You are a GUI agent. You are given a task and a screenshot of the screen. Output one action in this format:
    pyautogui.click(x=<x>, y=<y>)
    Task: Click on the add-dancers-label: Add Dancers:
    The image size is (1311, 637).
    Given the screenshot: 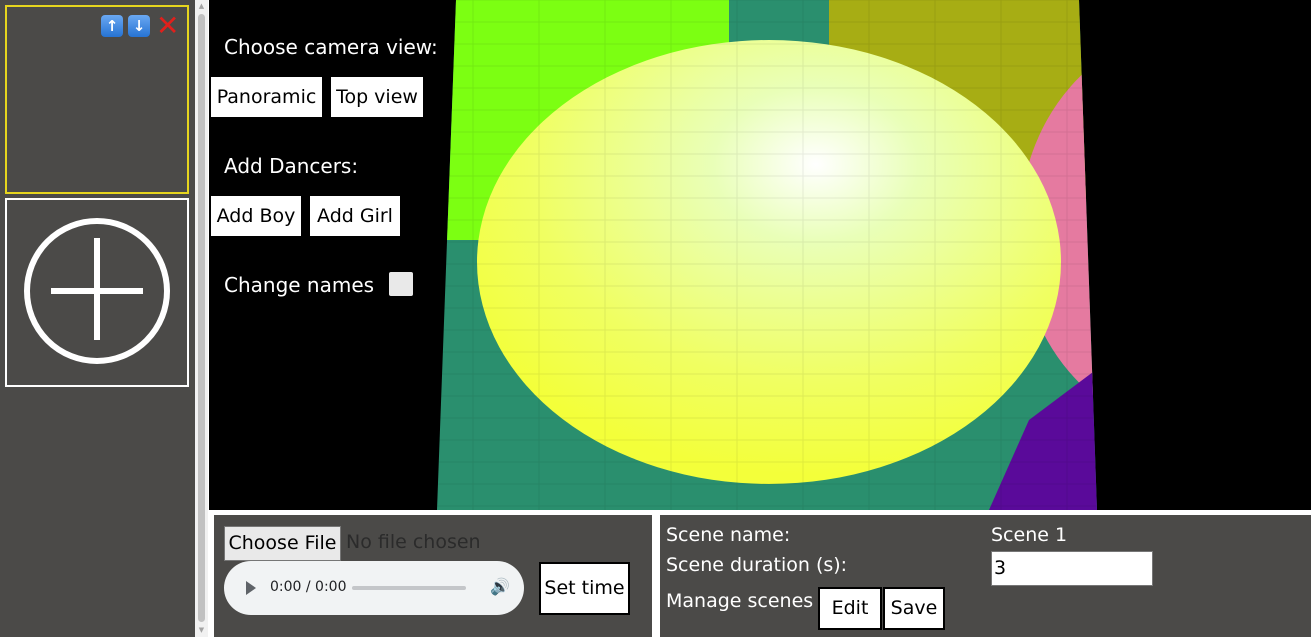 What is the action you would take?
    pyautogui.click(x=291, y=166)
    